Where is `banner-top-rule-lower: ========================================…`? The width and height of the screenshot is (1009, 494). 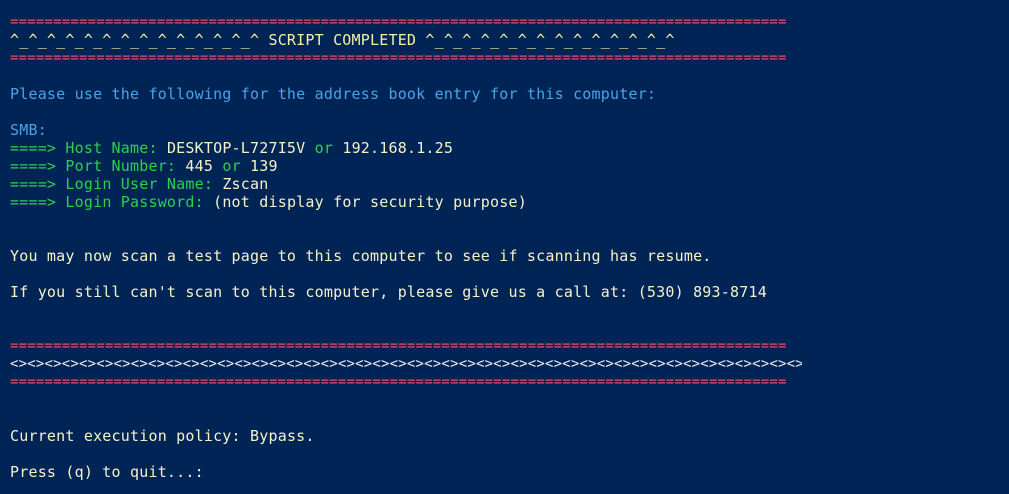
banner-top-rule-lower: ========================================… is located at coordinates (398, 58).